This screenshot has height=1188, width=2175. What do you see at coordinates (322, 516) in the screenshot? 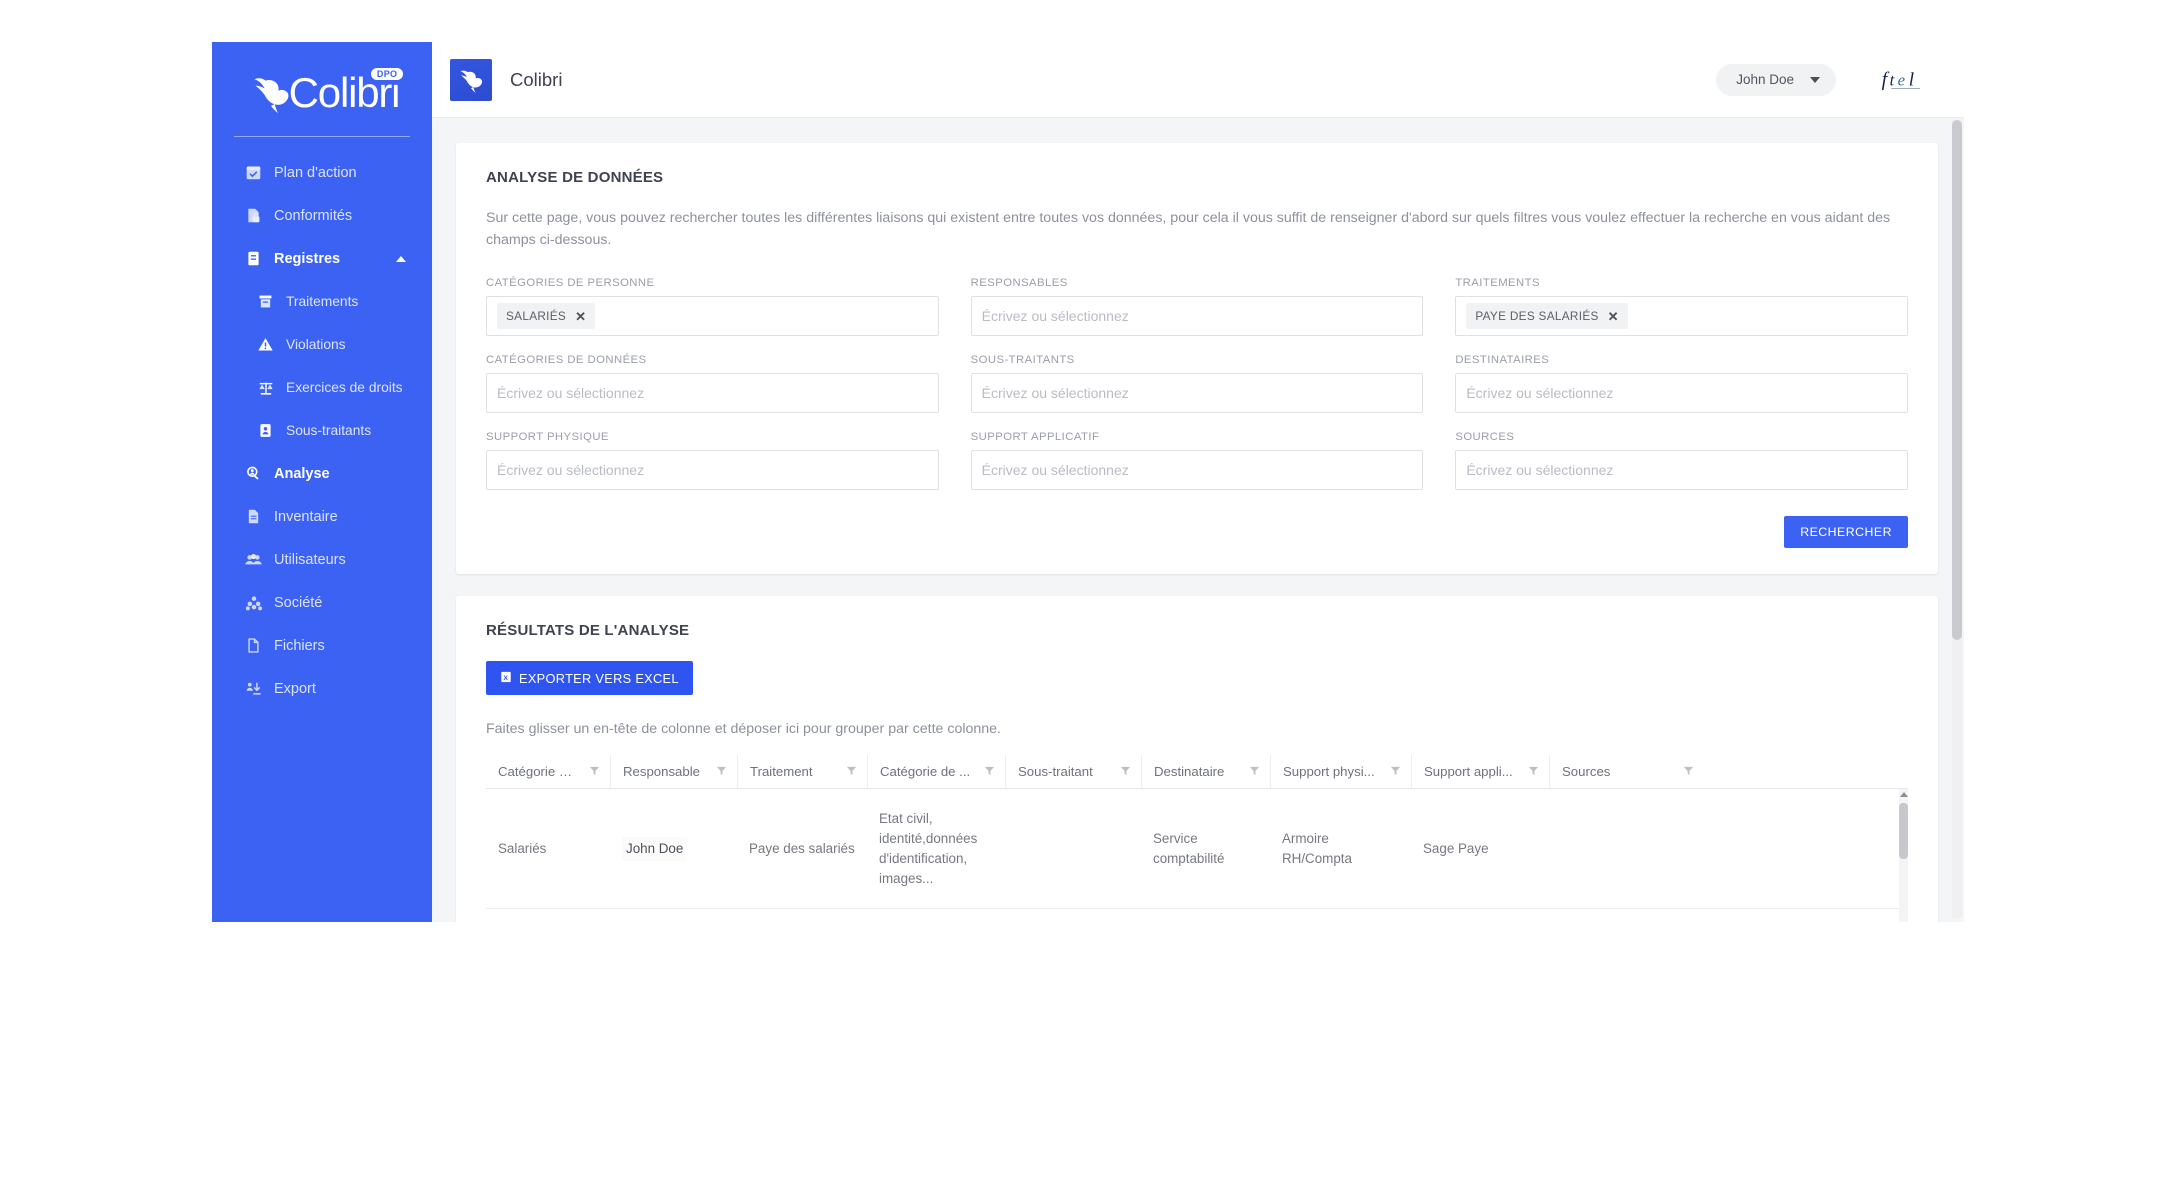
I see `sidebar-item-inventaire: Inventaire` at bounding box center [322, 516].